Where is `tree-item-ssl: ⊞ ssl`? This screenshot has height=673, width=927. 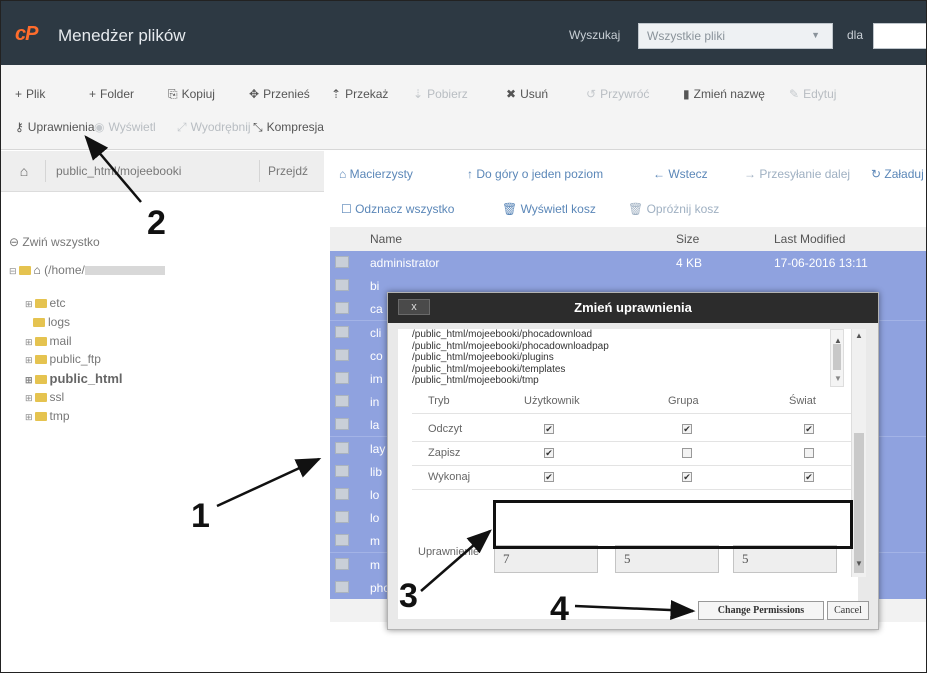
tree-item-ssl: ⊞ ssl is located at coordinates (44, 397).